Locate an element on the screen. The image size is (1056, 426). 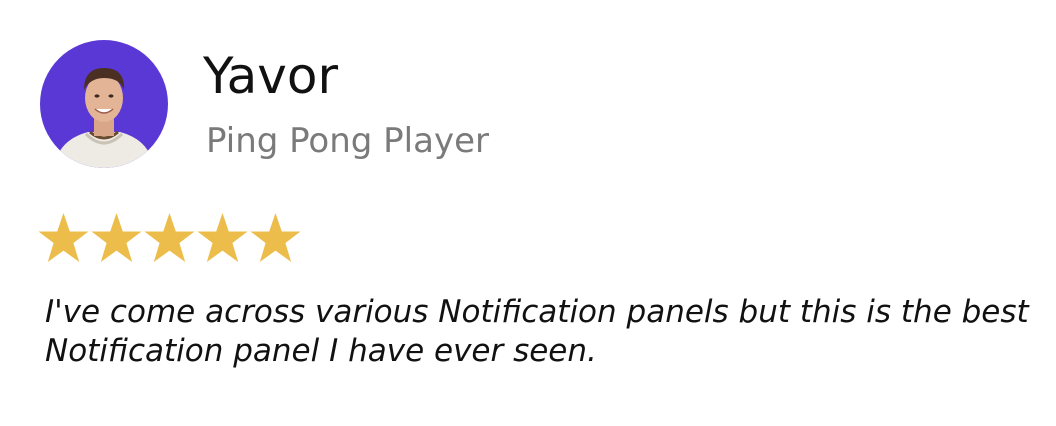
star-rating is located at coordinates (169, 239).